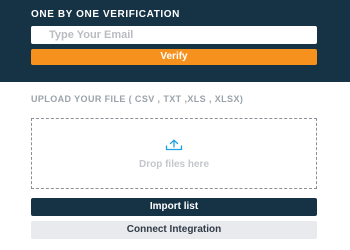  What do you see at coordinates (174, 57) in the screenshot?
I see `verify-button: Verify` at bounding box center [174, 57].